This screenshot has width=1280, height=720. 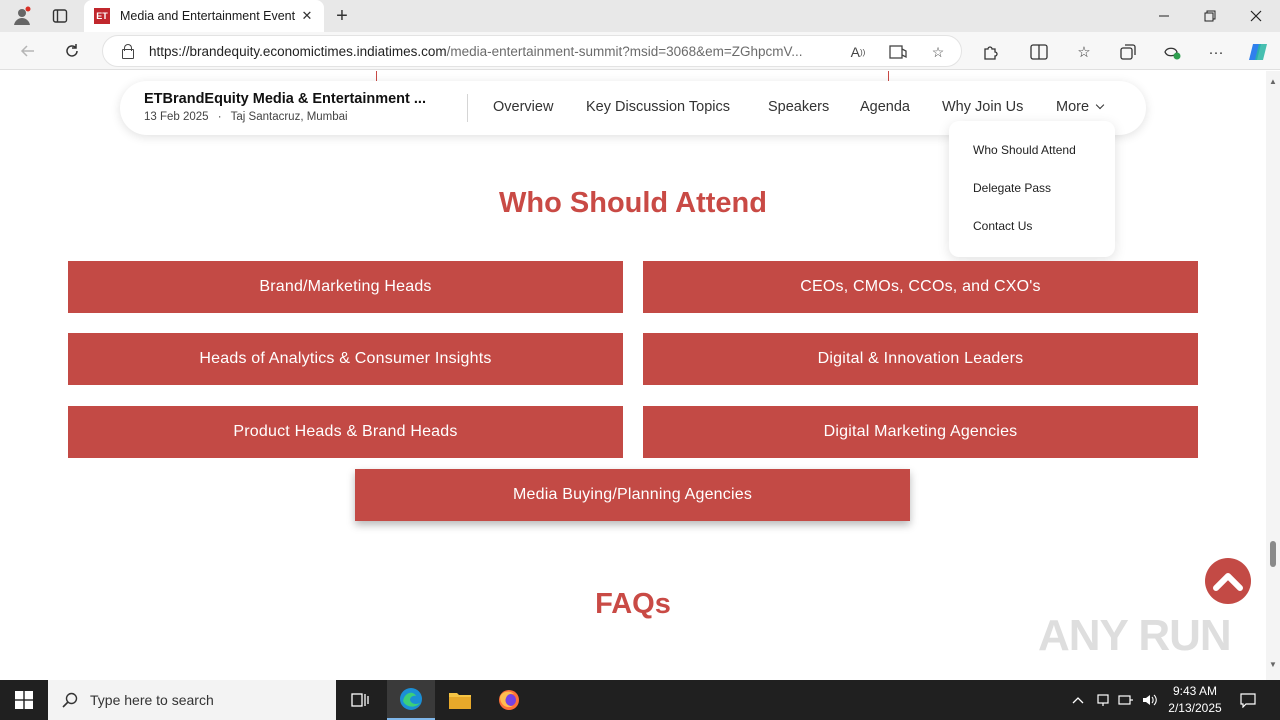 What do you see at coordinates (885, 107) in the screenshot?
I see `nav-link-agenda: Agenda` at bounding box center [885, 107].